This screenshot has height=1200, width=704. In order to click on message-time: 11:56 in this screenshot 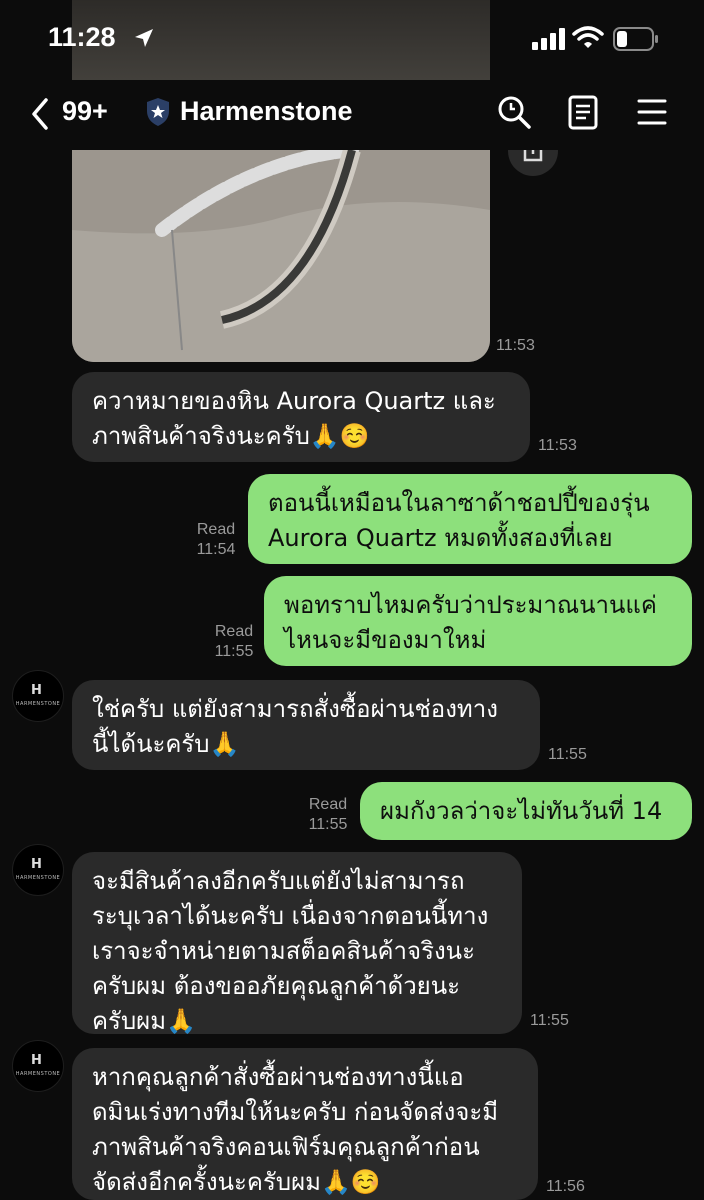, I will do `click(565, 1186)`.